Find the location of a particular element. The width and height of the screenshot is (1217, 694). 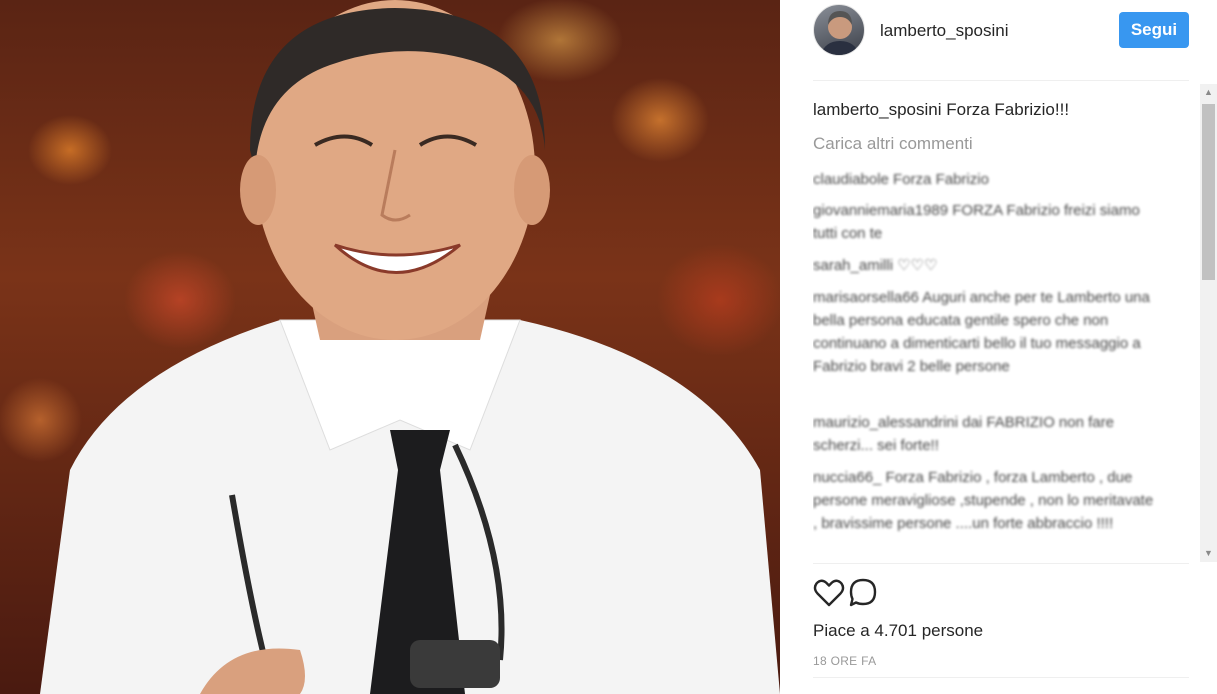

caption-text: Forza Fabrizio!!! is located at coordinates (1008, 109).